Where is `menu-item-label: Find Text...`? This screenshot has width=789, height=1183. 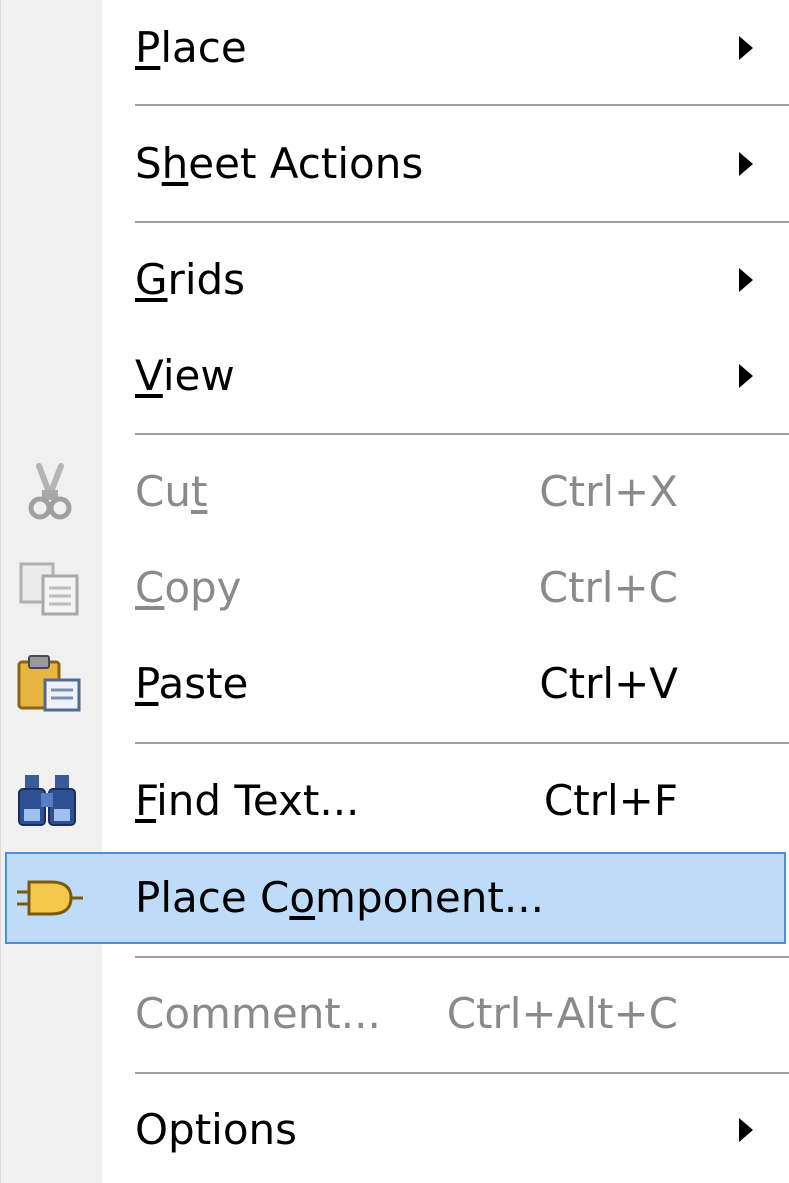
menu-item-label: Find Text... is located at coordinates (247, 800).